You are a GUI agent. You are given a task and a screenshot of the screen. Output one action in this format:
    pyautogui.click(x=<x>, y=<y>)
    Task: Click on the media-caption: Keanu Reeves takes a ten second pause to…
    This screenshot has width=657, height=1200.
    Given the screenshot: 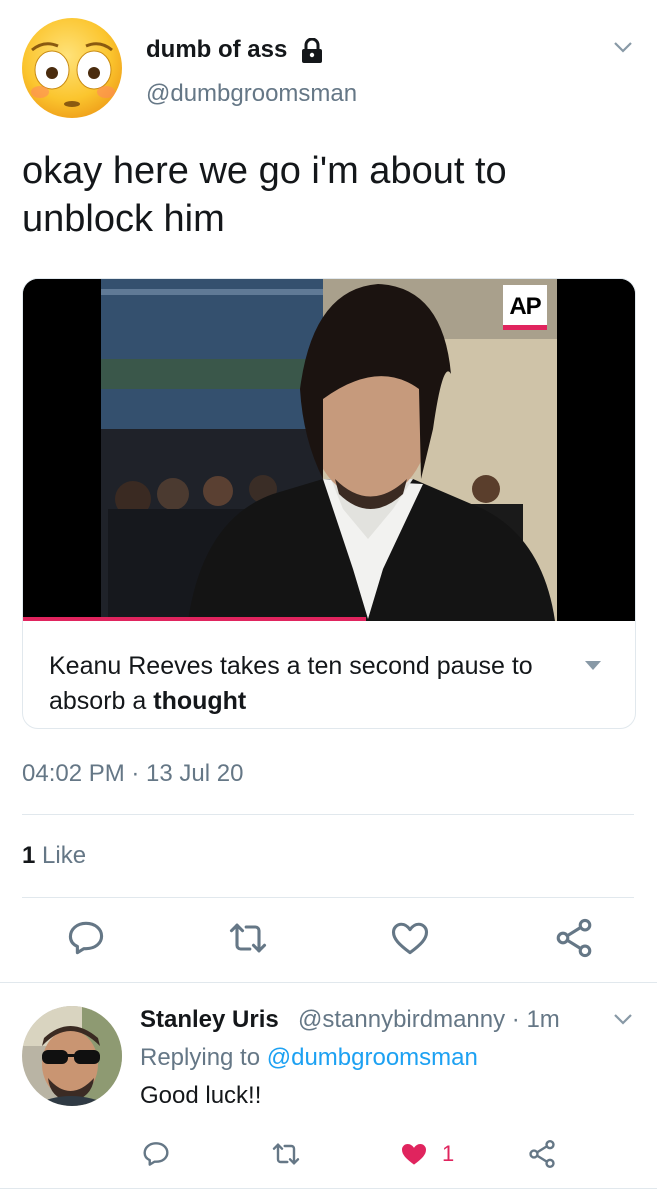 What is the action you would take?
    pyautogui.click(x=309, y=684)
    